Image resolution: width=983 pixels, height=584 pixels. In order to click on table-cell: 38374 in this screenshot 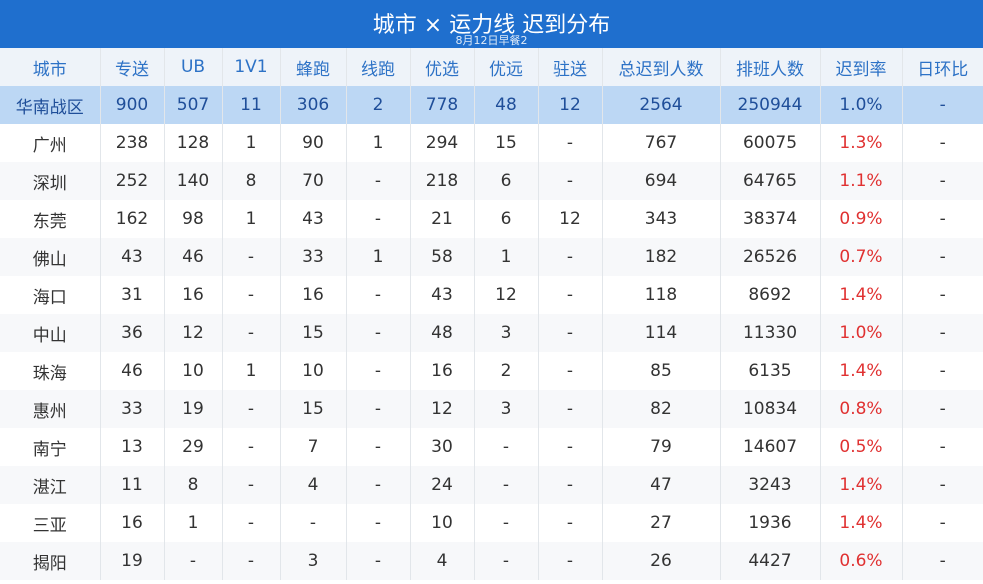, I will do `click(770, 219)`.